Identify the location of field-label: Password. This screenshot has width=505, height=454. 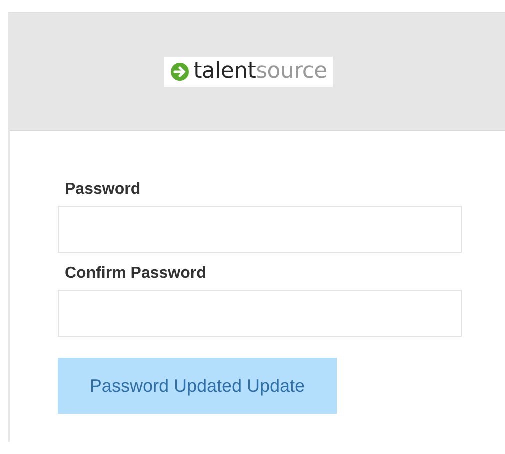
(103, 190).